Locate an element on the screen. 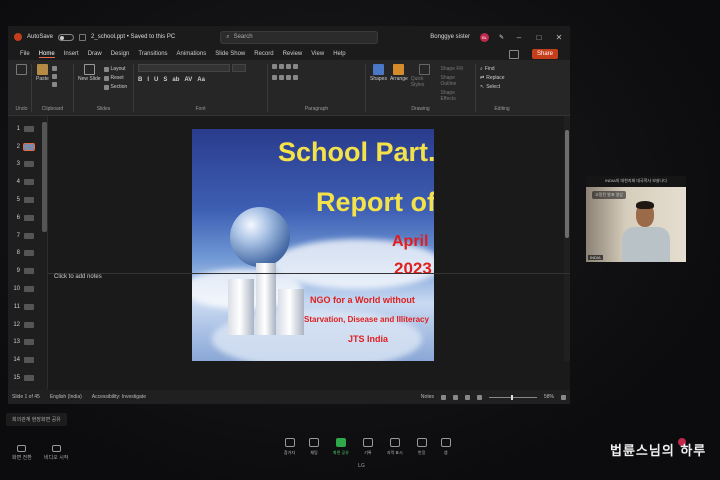 The width and height of the screenshot is (720, 480). line-spacing-icon is located at coordinates (295, 66).